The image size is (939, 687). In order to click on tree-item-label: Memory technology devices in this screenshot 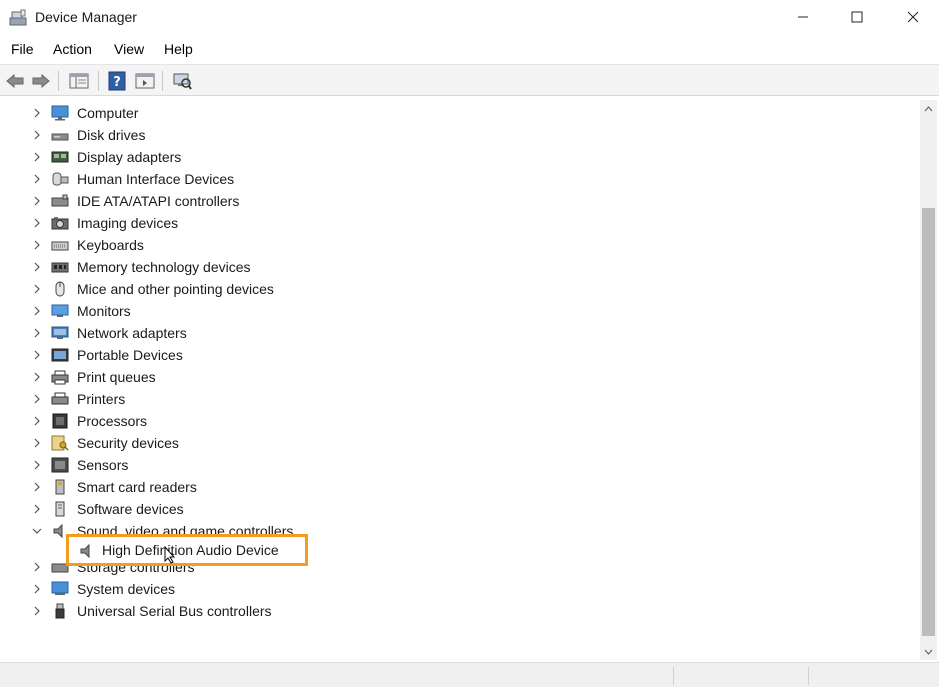, I will do `click(164, 267)`.